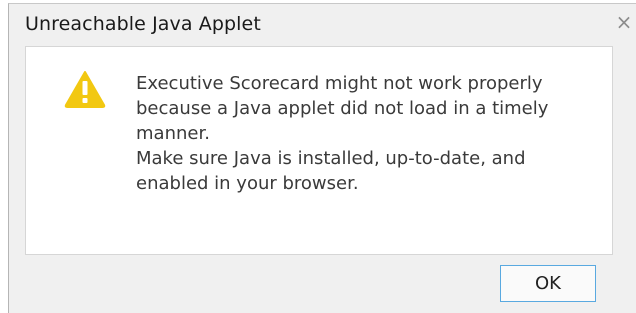 This screenshot has width=636, height=313. What do you see at coordinates (624, 22) in the screenshot?
I see `close-icon: ×` at bounding box center [624, 22].